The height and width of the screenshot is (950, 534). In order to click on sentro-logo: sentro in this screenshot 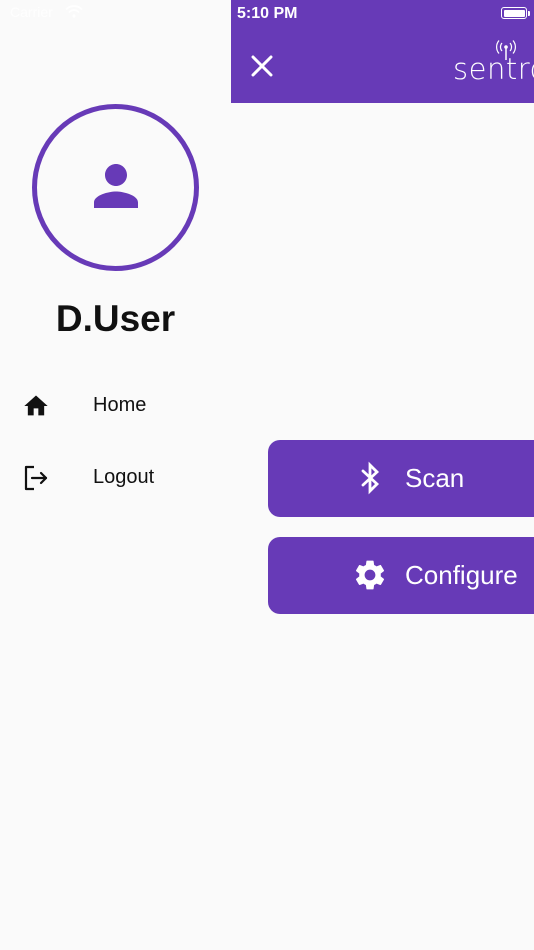, I will do `click(493, 63)`.